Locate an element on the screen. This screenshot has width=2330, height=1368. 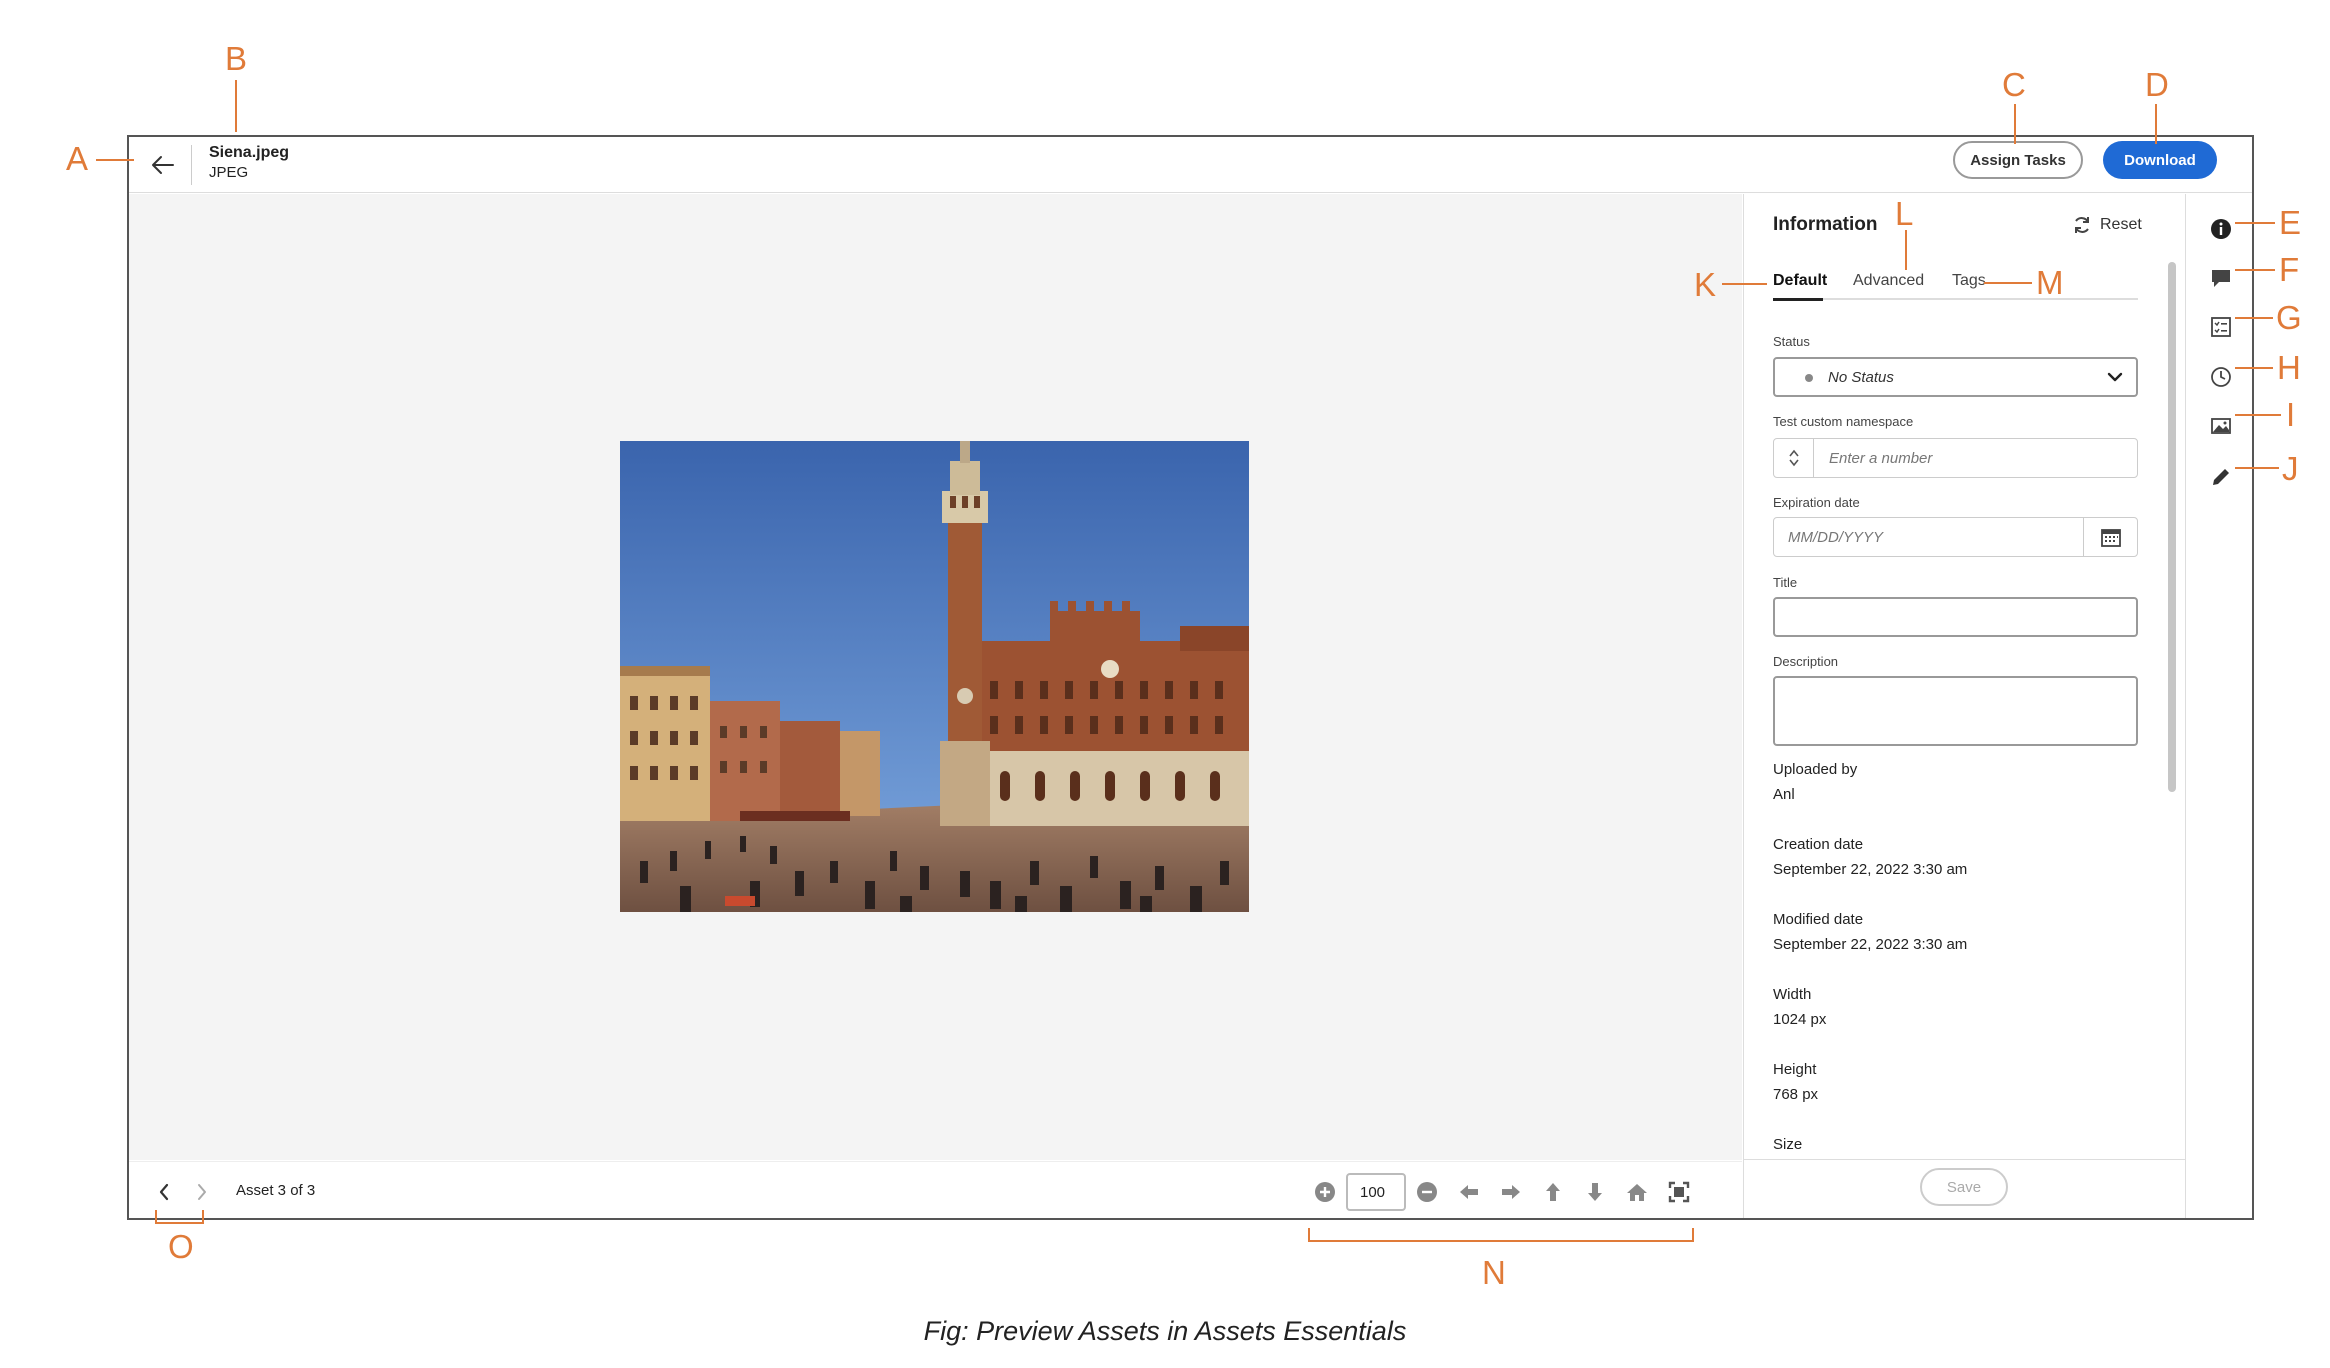
callout-b: B is located at coordinates (236, 58).